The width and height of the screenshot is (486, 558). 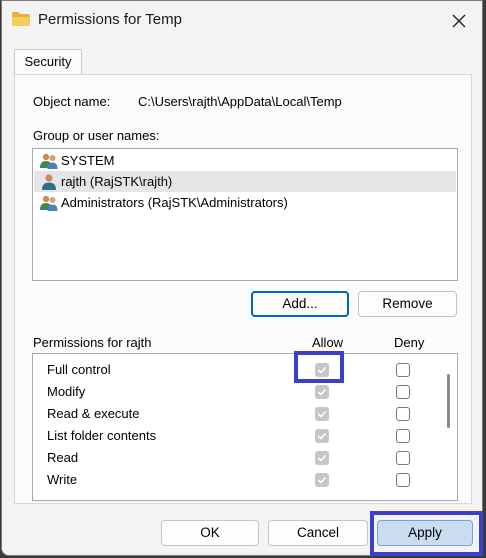 I want to click on deny-checkbox-read-execute, so click(x=403, y=414).